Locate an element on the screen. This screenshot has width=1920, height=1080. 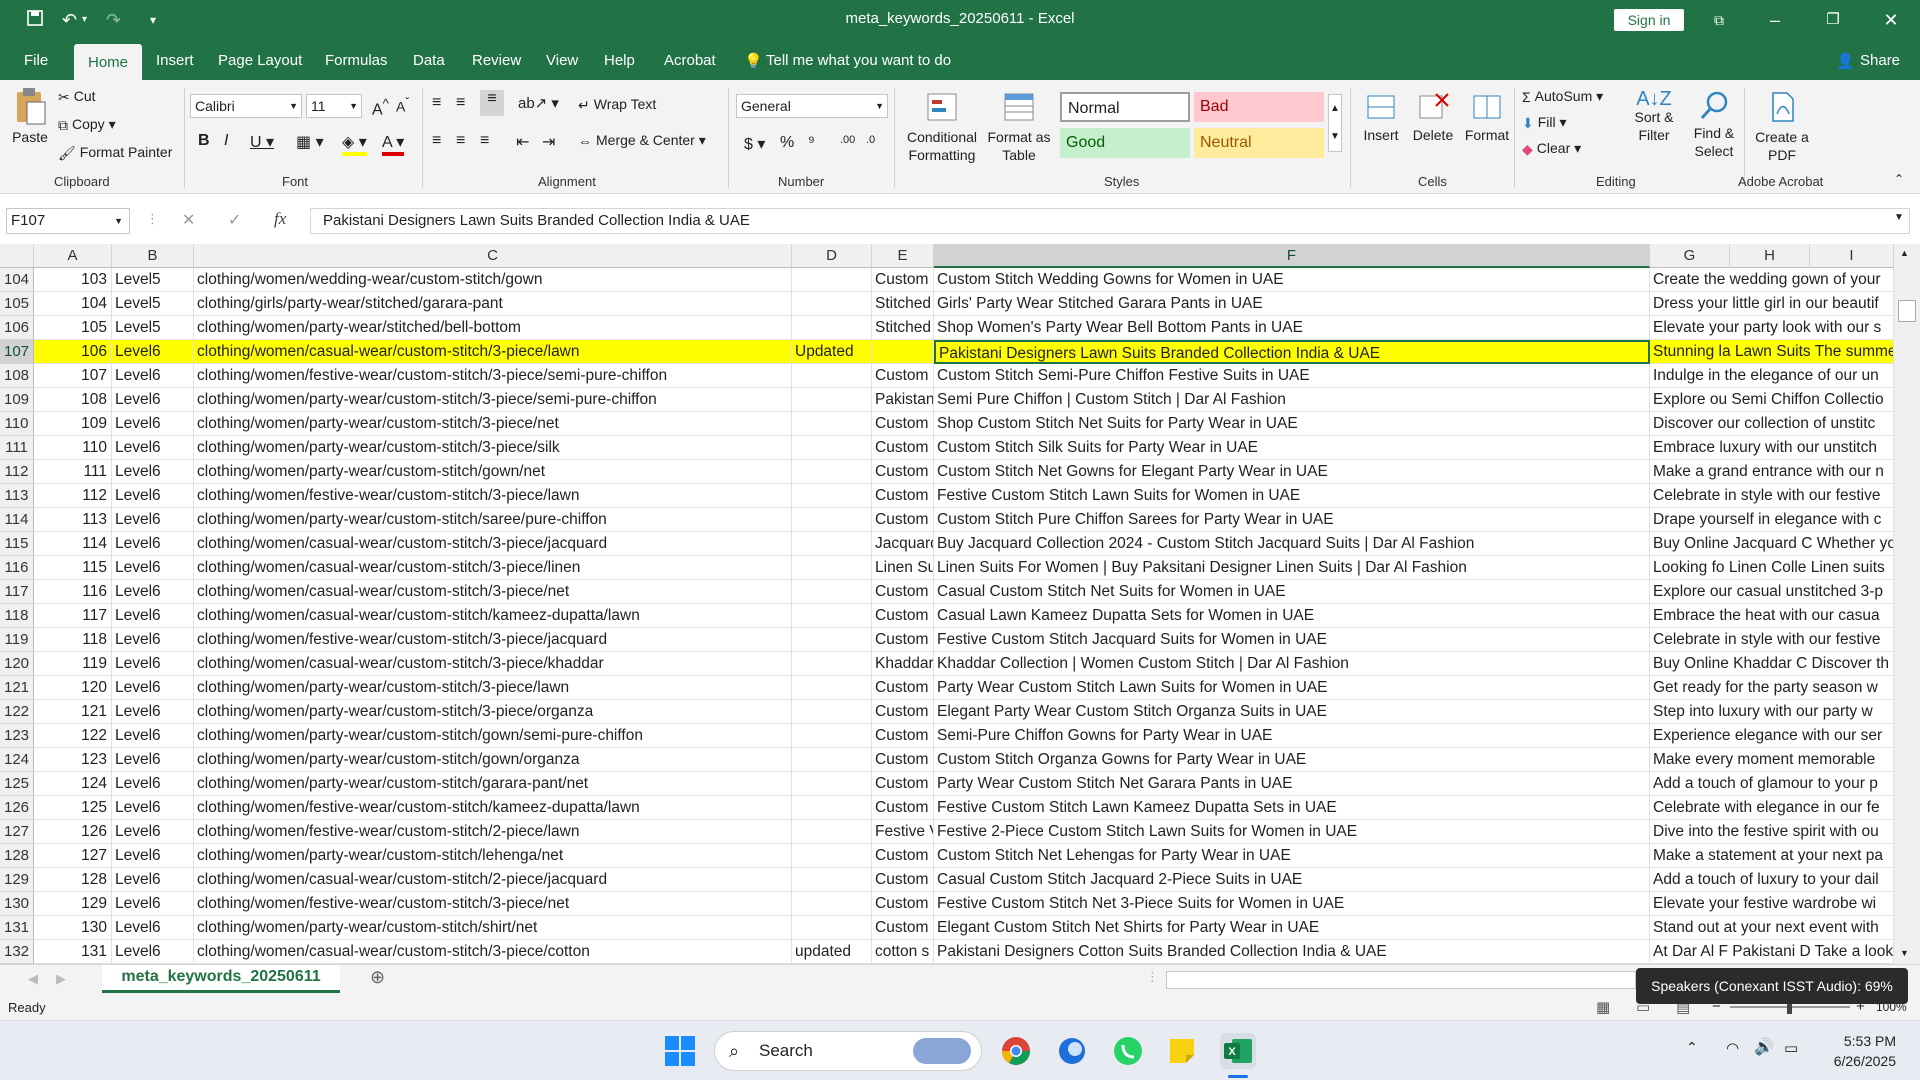
tab-help: Help is located at coordinates (619, 60).